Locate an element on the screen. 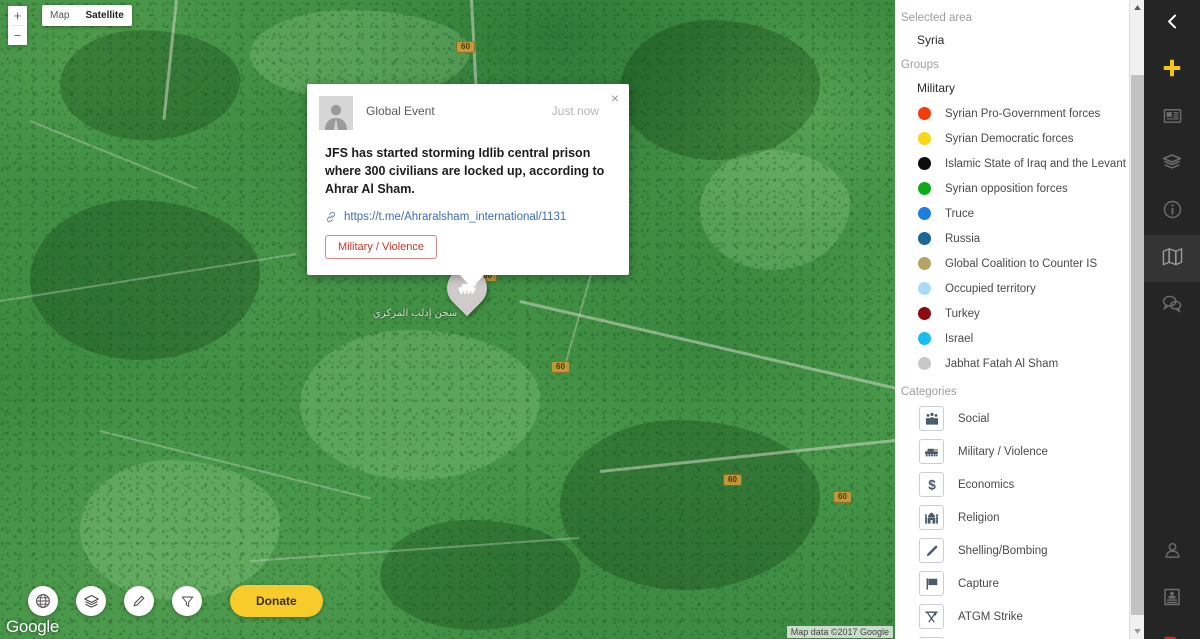  map-attribution: Map data ©2017 Google is located at coordinates (839, 632).